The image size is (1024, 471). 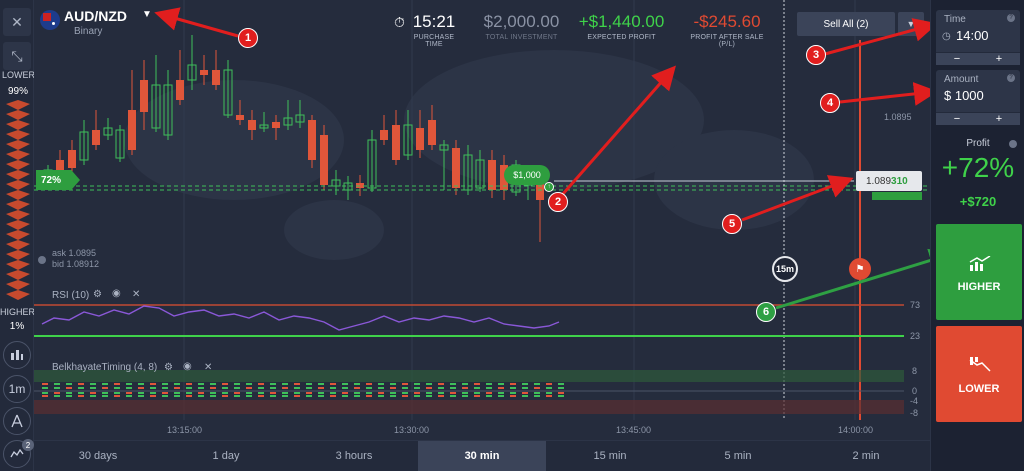 I want to click on time-plus-button: +, so click(x=999, y=58).